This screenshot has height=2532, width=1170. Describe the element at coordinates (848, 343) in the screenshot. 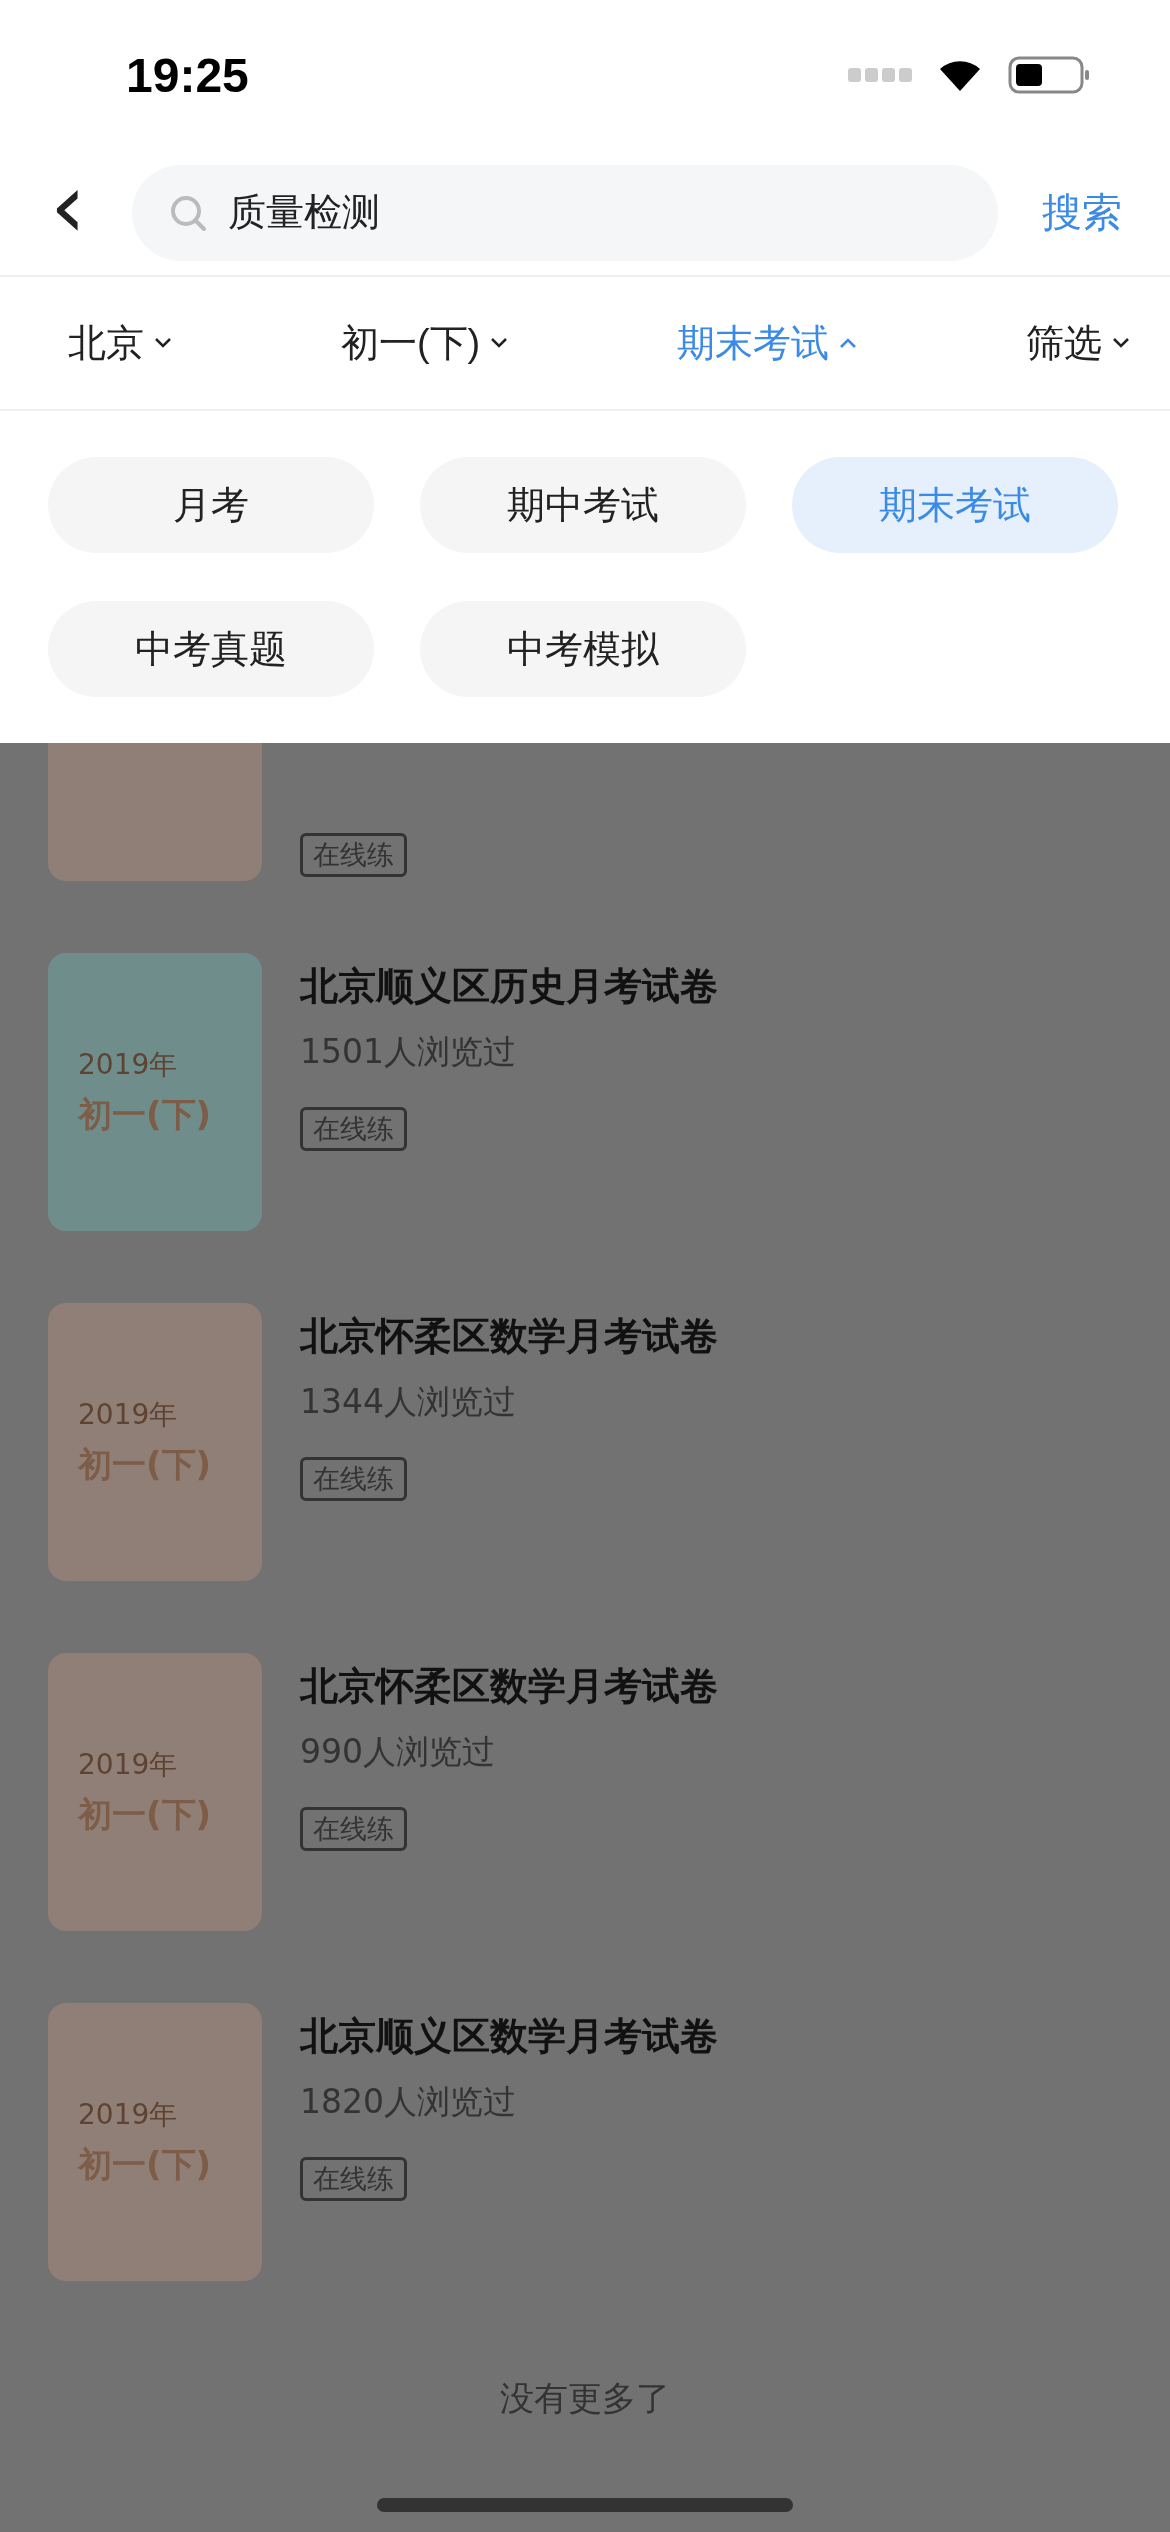

I see `caret-up-icon` at that location.